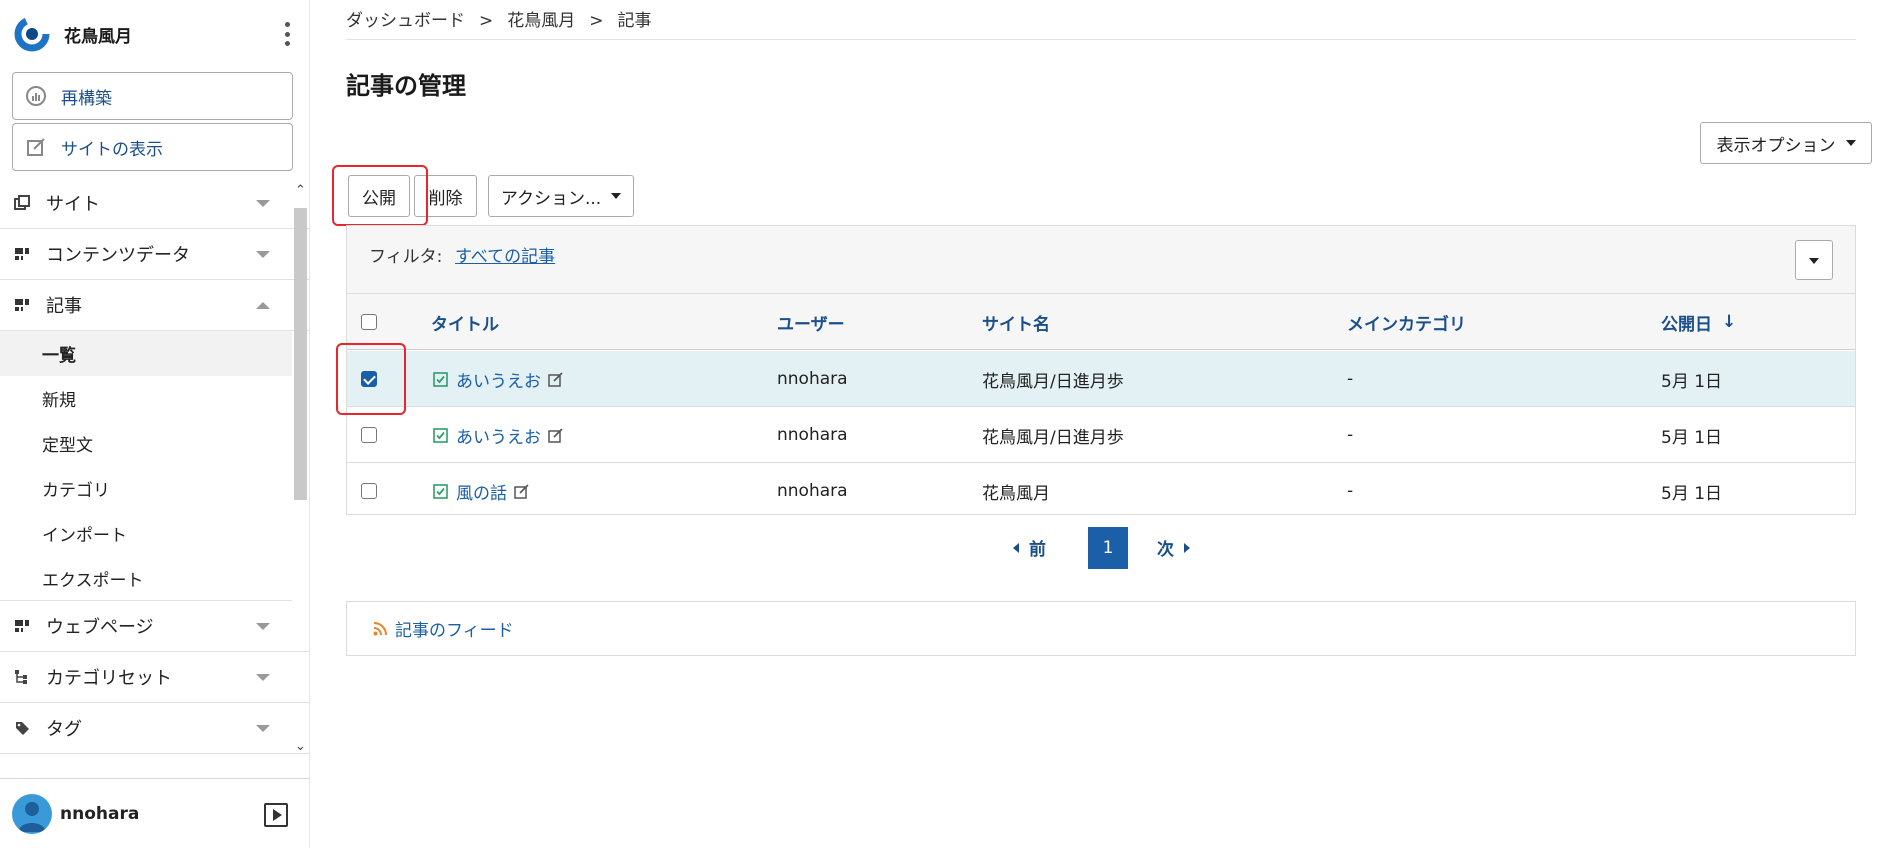 The width and height of the screenshot is (1883, 848). Describe the element at coordinates (86, 98) in the screenshot. I see `rebuild-label: 再構築` at that location.